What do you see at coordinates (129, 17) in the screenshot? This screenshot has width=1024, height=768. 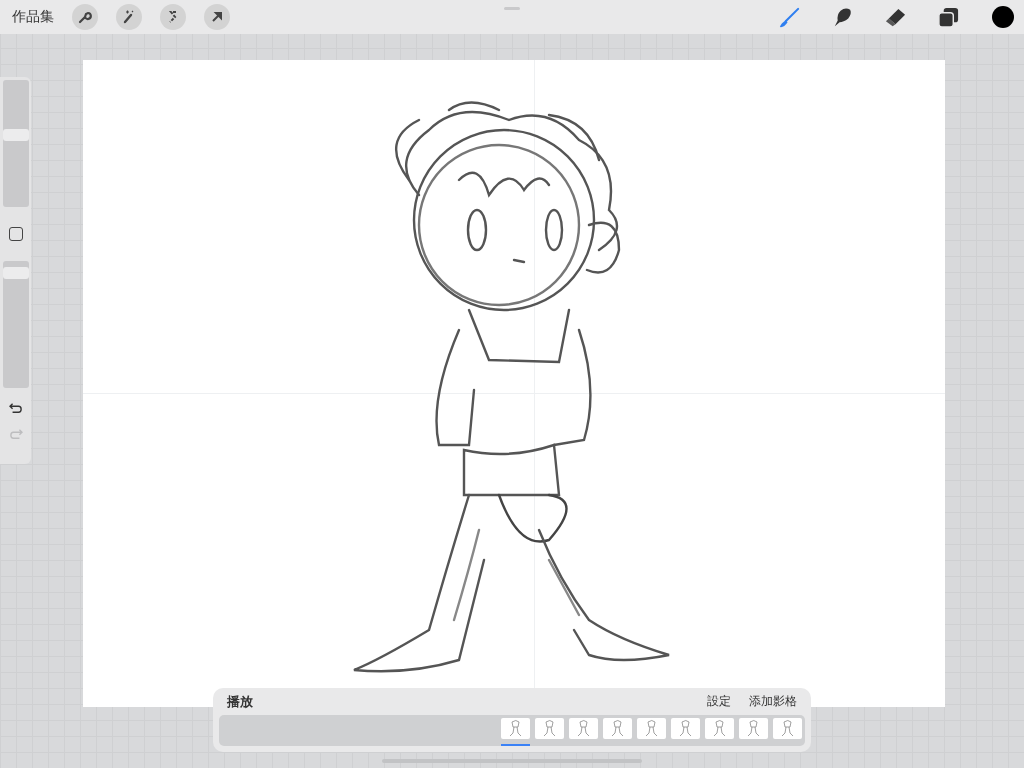 I see `magic-wand-icon` at bounding box center [129, 17].